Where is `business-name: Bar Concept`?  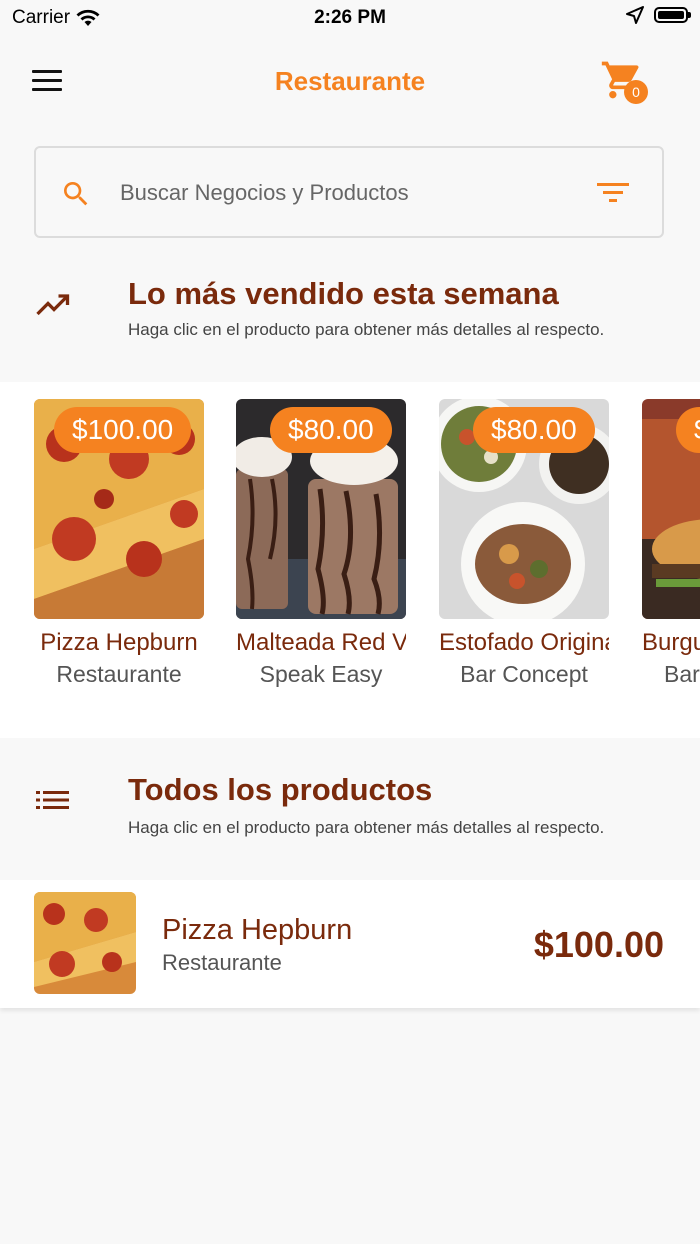 business-name: Bar Concept is located at coordinates (524, 674).